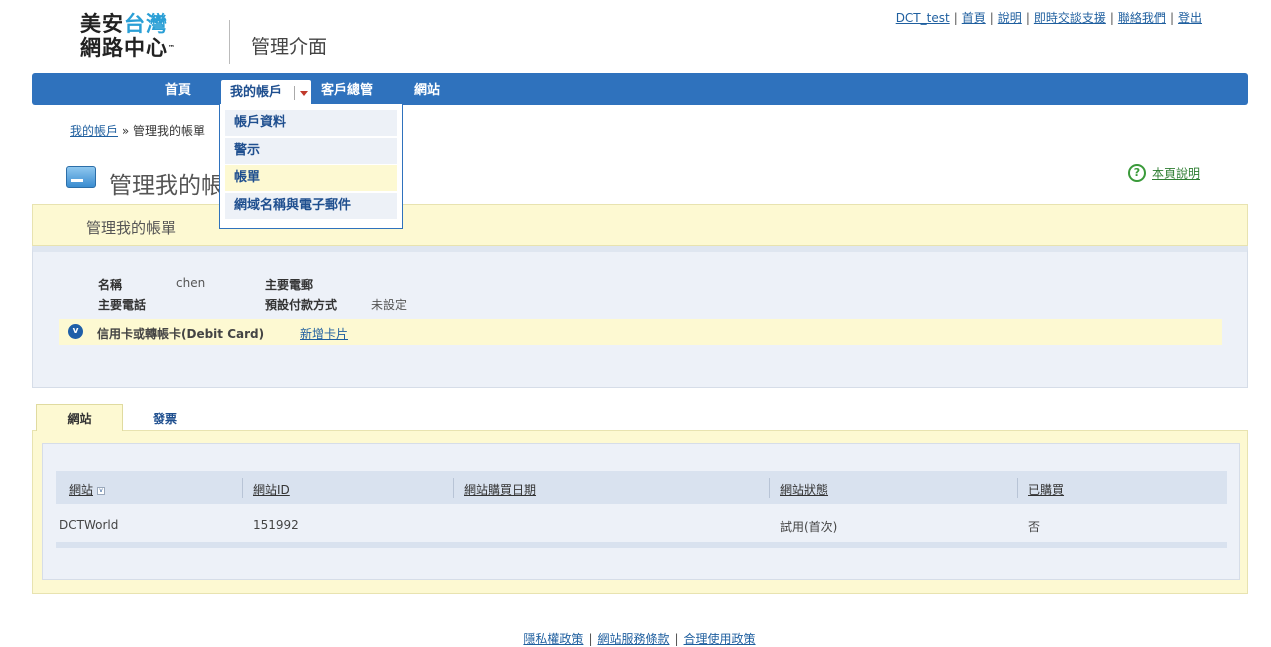 This screenshot has width=1271, height=647. I want to click on nav-home: 首頁, so click(178, 89).